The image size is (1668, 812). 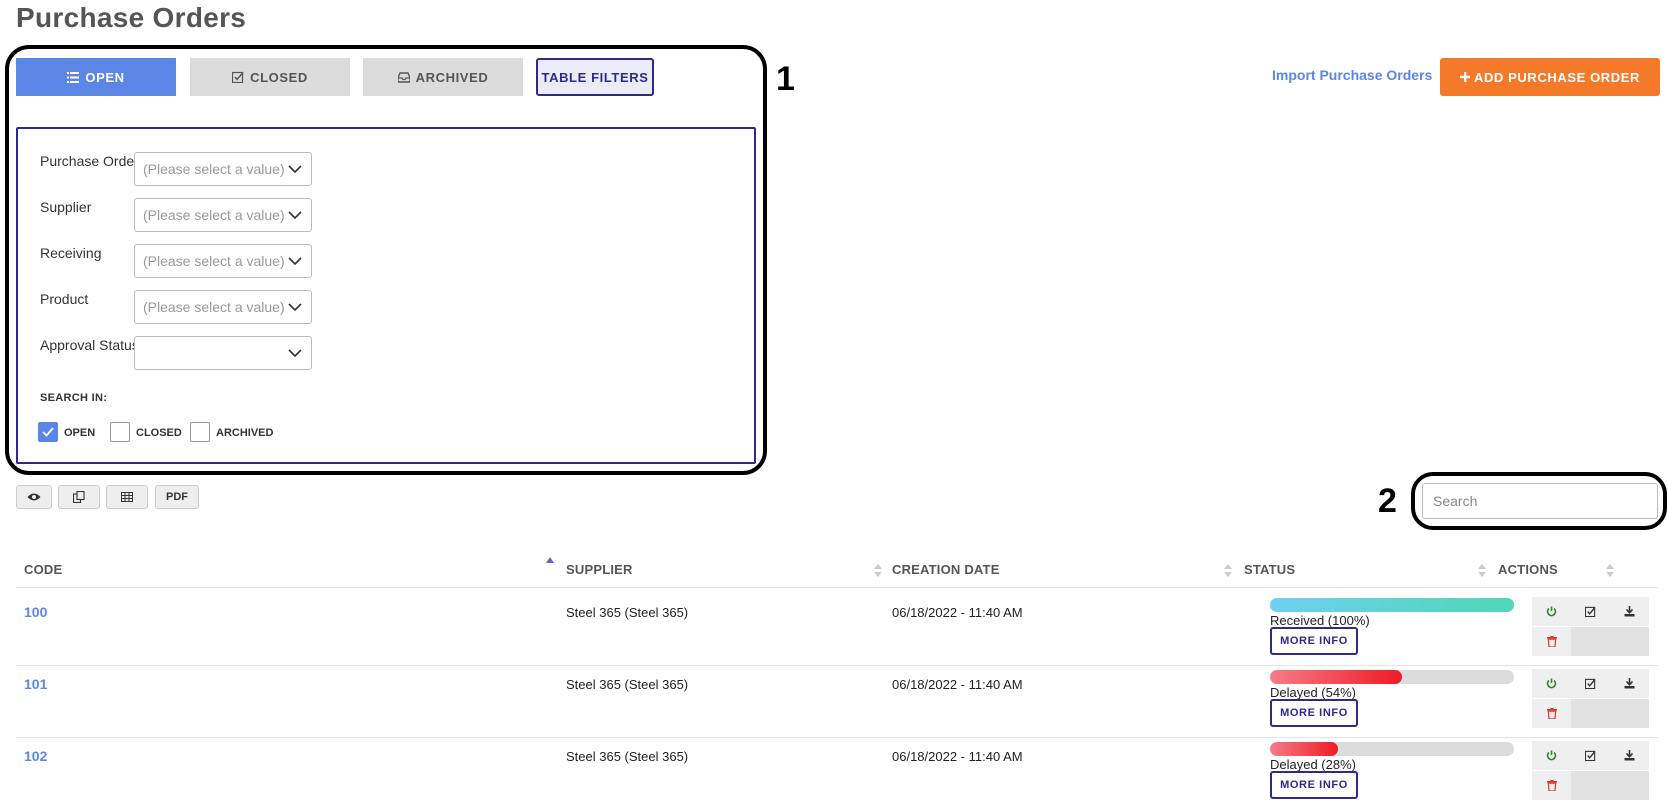 I want to click on tab-open: OPEN, so click(x=96, y=77).